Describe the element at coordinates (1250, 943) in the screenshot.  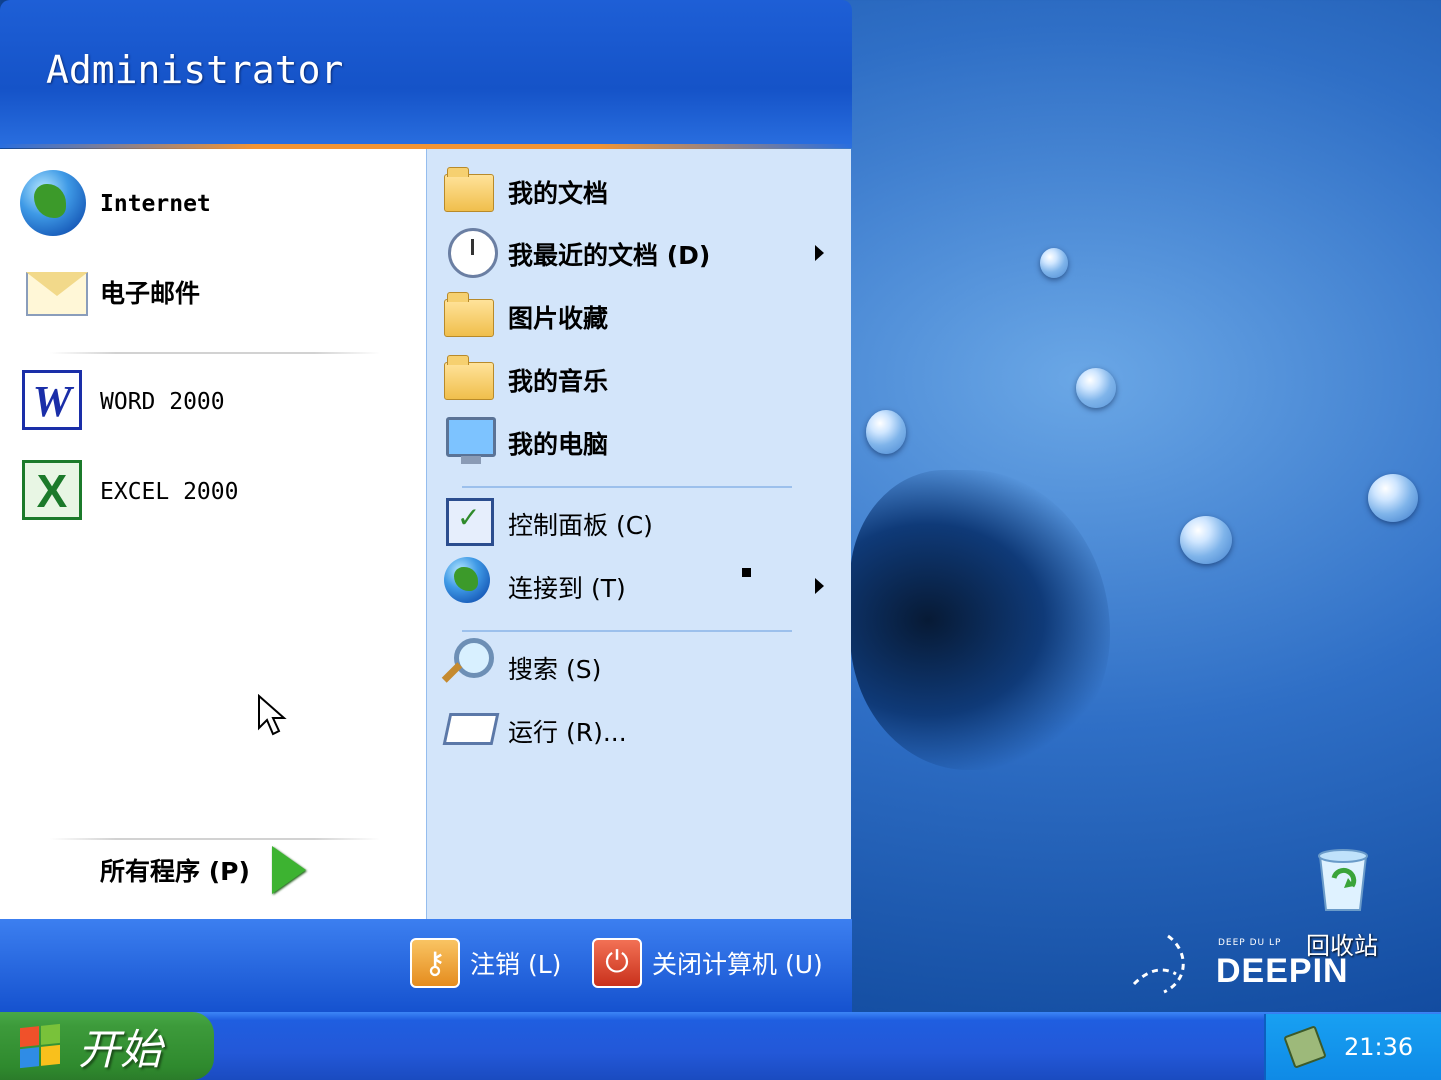
I see `logo-tagline: DEEP DU LP` at that location.